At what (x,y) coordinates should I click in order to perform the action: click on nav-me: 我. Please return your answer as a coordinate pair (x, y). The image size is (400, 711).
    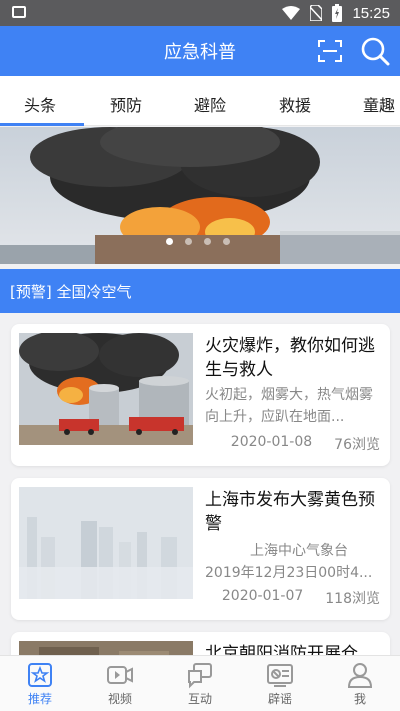
    Looking at the image, I should click on (360, 683).